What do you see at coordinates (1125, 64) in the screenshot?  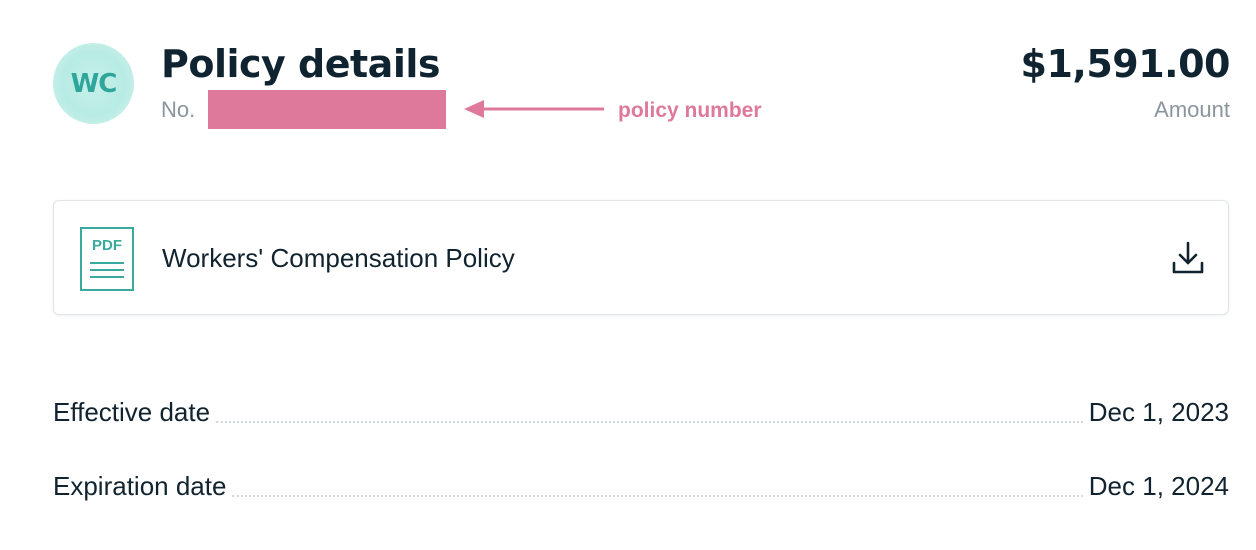 I see `policy-amount: $1,591.00` at bounding box center [1125, 64].